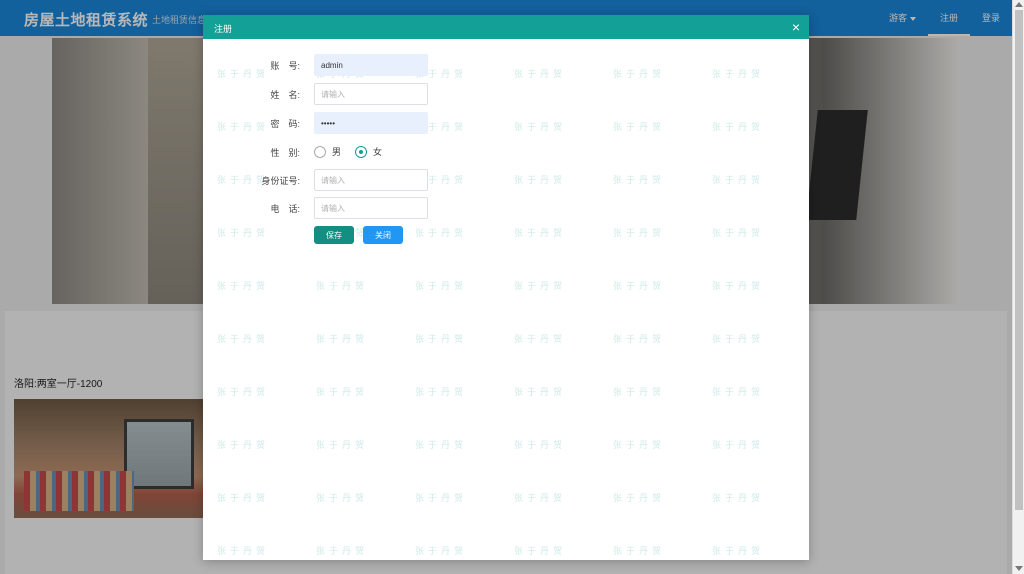 This screenshot has height=574, width=1024. Describe the element at coordinates (383, 235) in the screenshot. I see `close-button: 关闭` at that location.